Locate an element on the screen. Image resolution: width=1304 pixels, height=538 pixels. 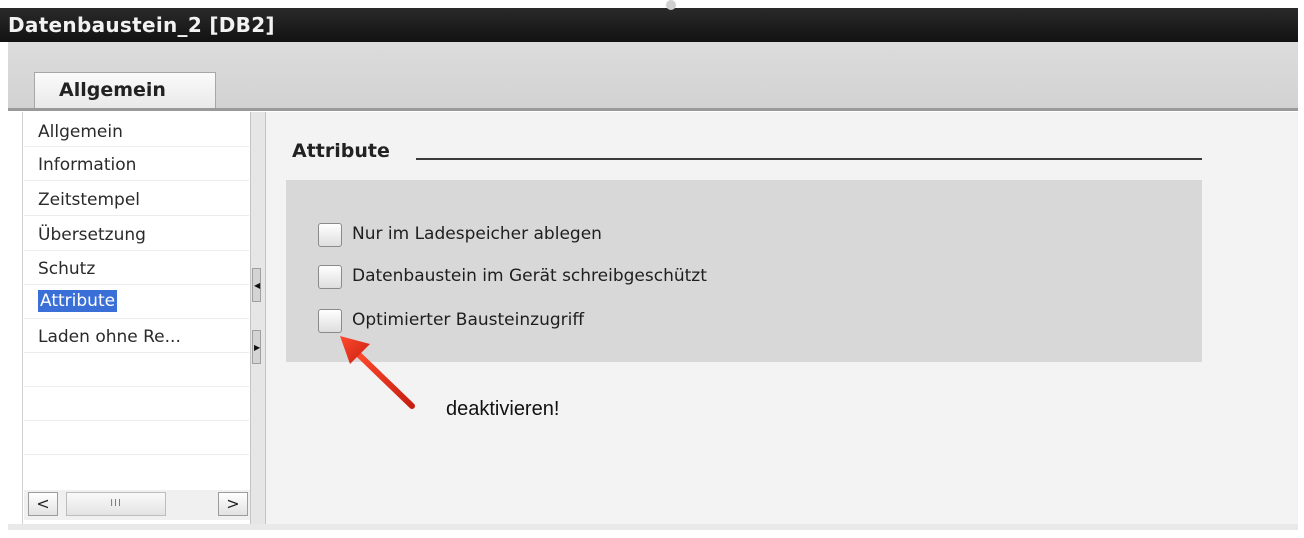
tab-allgemein: Allgemein is located at coordinates (125, 91).